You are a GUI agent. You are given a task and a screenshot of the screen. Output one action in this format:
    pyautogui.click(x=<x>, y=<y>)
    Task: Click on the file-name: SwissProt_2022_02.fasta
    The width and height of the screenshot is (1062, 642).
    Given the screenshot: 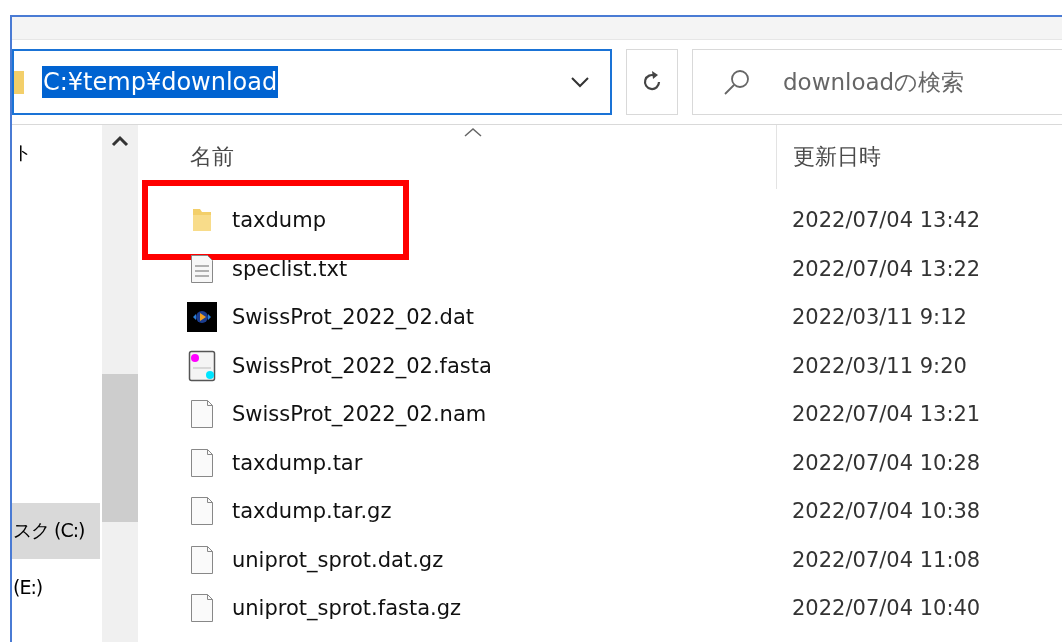 What is the action you would take?
    pyautogui.click(x=362, y=365)
    